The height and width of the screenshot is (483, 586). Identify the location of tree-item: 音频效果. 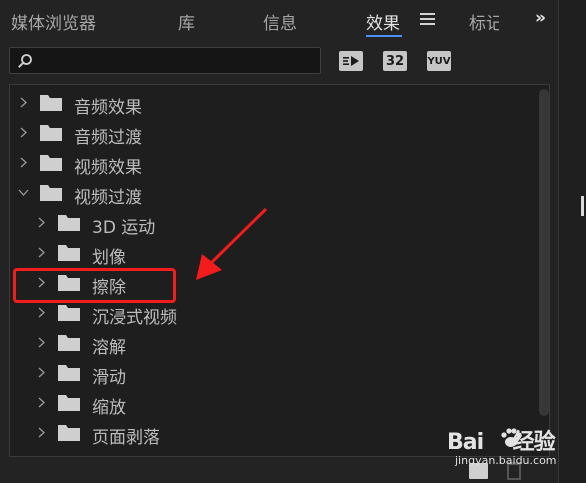
(270, 104).